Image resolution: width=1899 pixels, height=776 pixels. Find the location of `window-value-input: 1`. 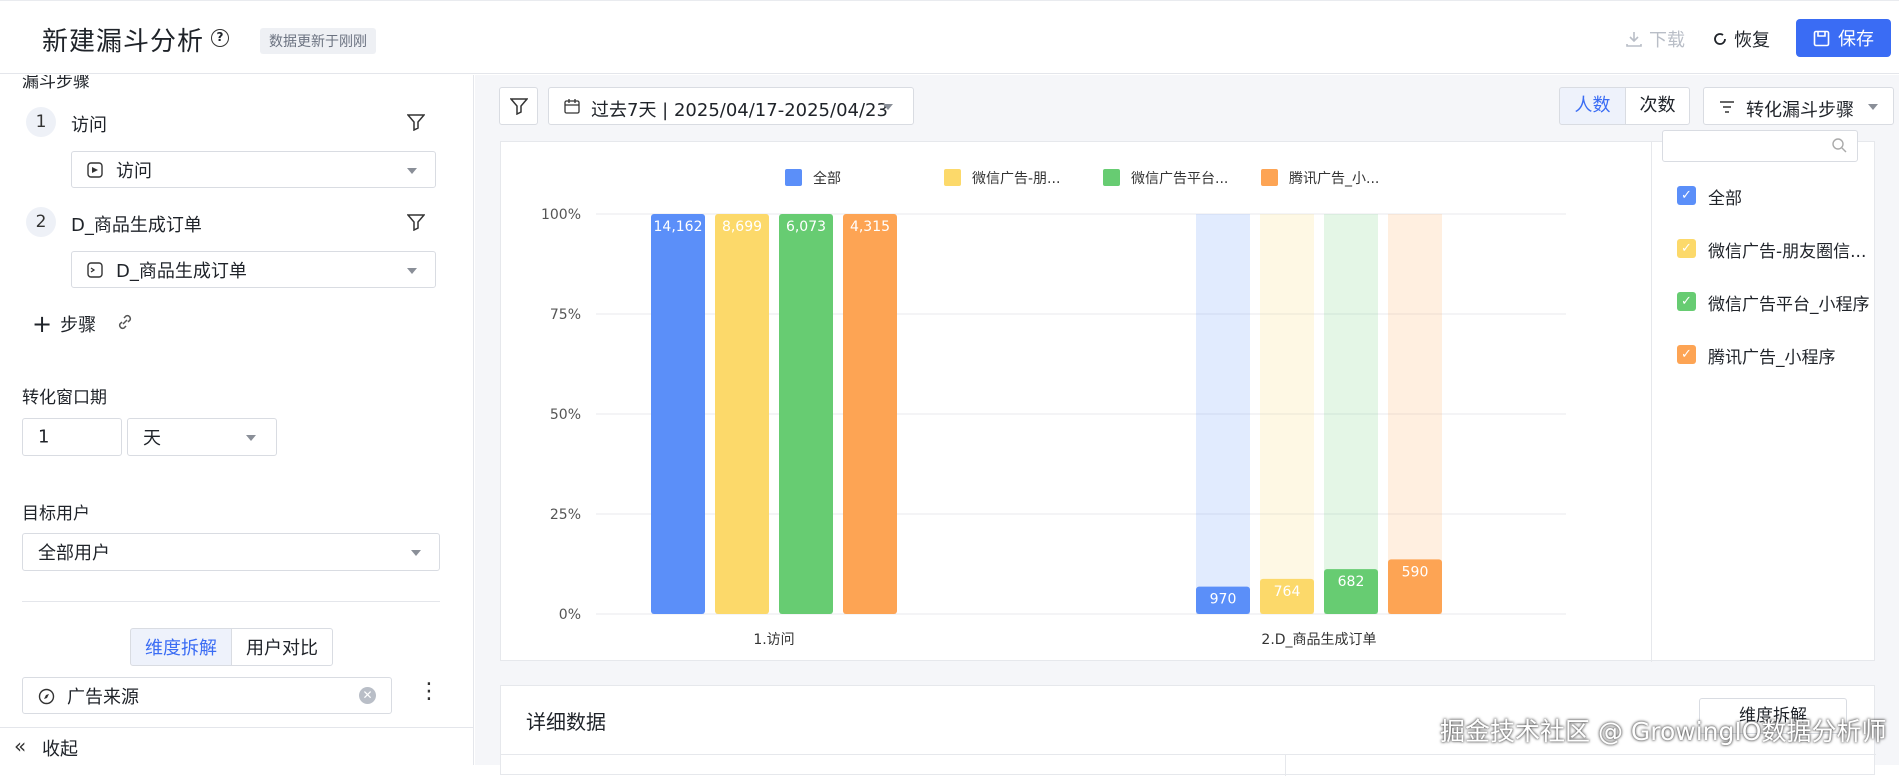

window-value-input: 1 is located at coordinates (72, 437).